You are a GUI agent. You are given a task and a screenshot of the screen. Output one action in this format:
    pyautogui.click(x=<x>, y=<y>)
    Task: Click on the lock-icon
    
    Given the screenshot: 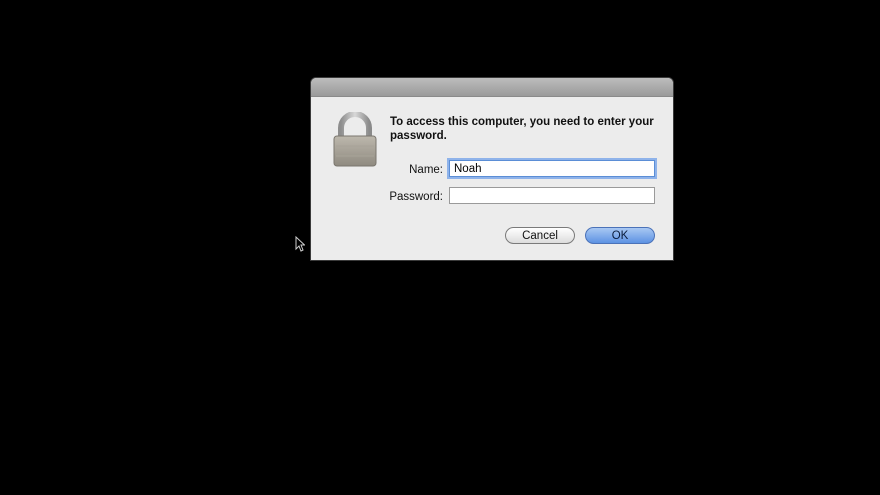 What is the action you would take?
    pyautogui.click(x=355, y=139)
    